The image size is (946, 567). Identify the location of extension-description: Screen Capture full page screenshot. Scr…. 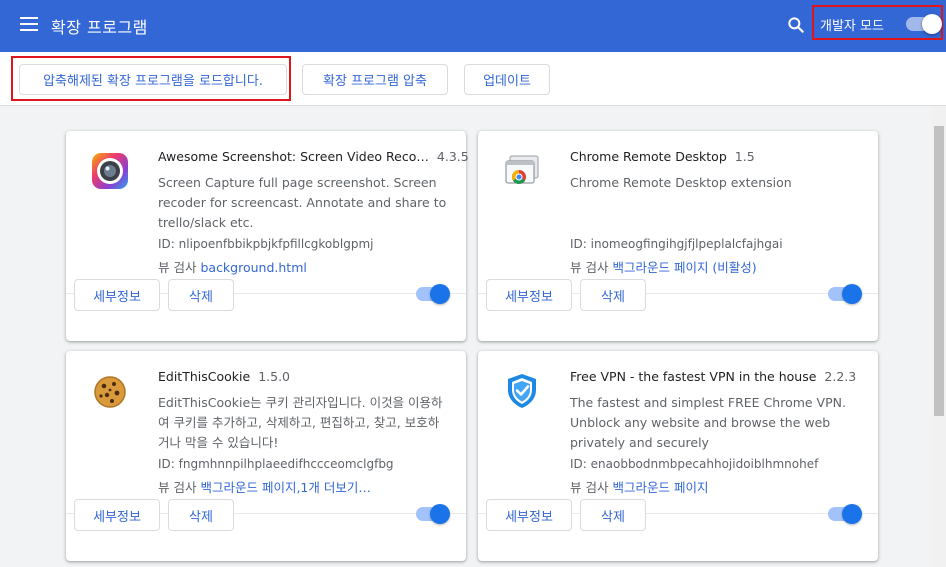
(302, 202).